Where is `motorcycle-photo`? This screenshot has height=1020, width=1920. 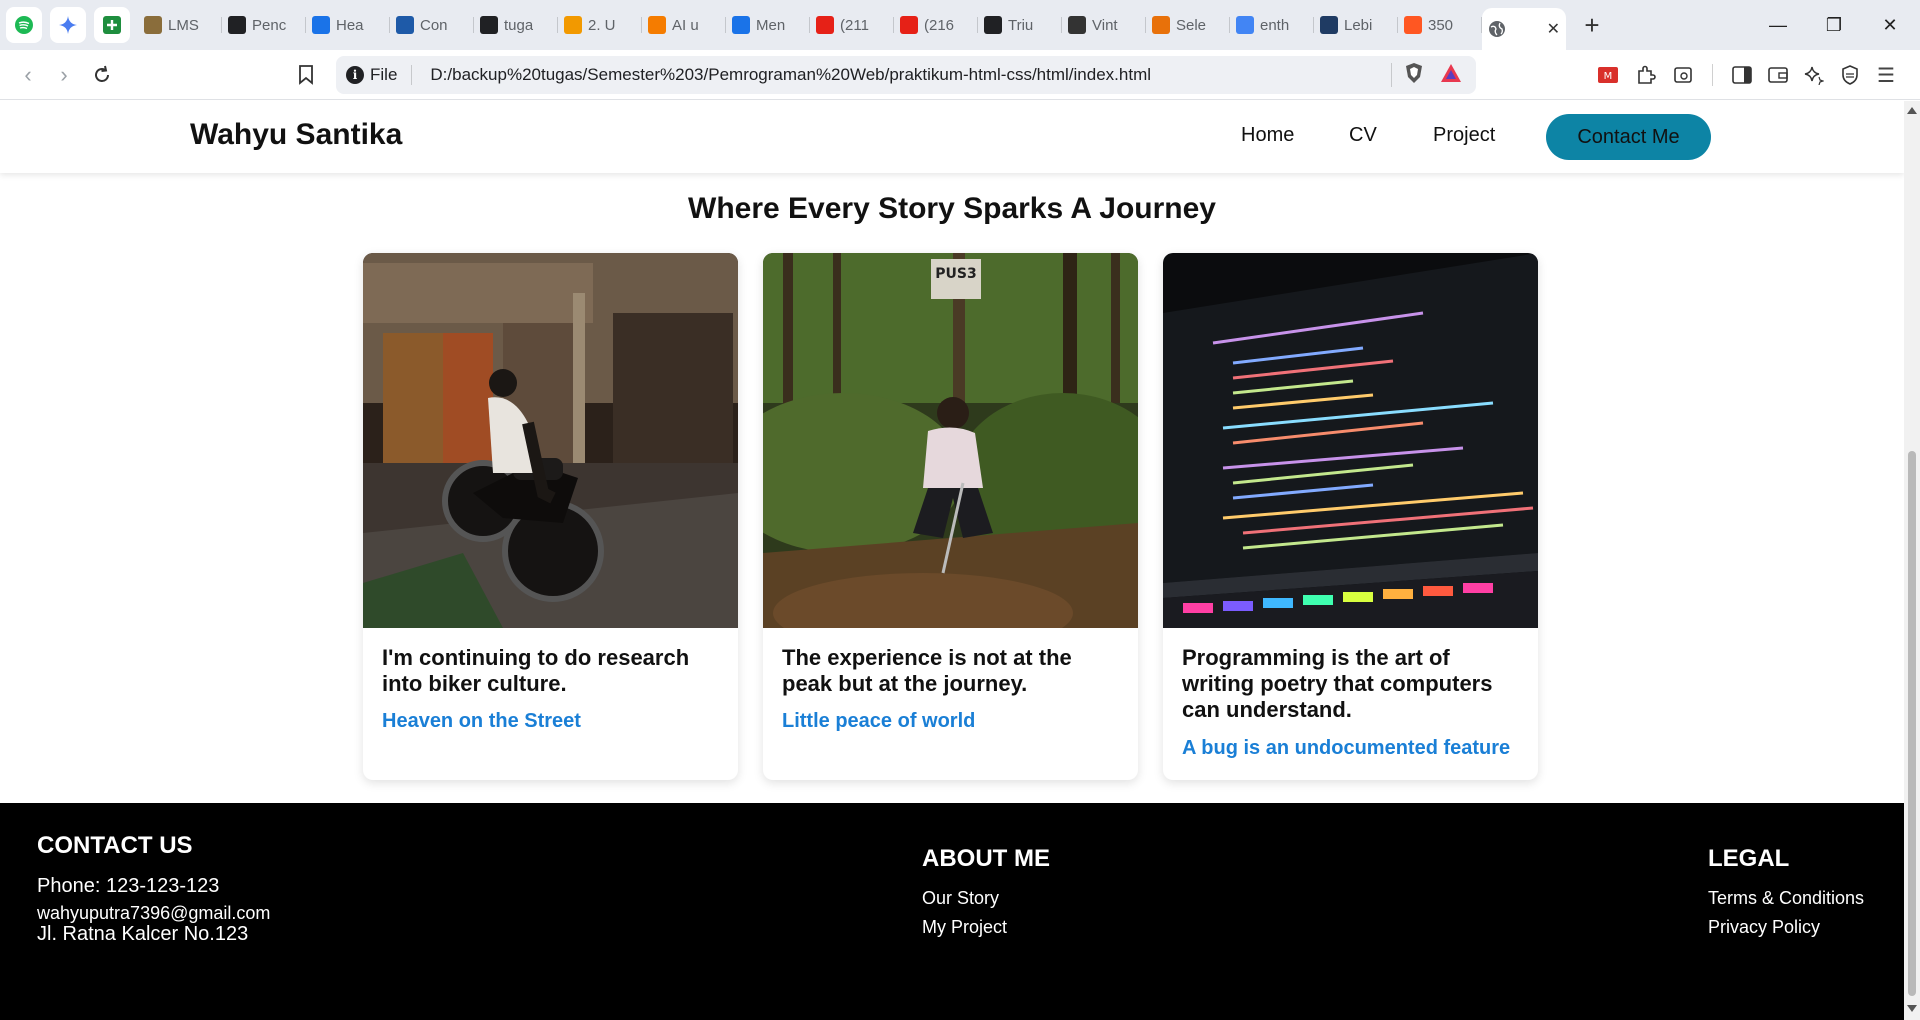 motorcycle-photo is located at coordinates (550, 440).